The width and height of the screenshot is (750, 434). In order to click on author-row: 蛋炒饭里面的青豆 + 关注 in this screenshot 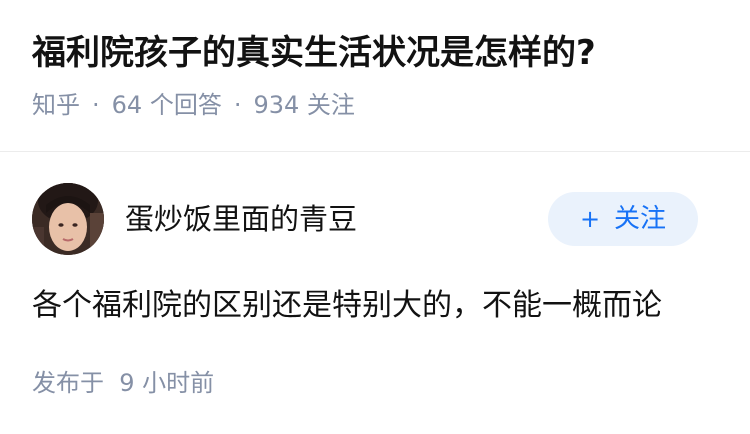, I will do `click(365, 219)`.